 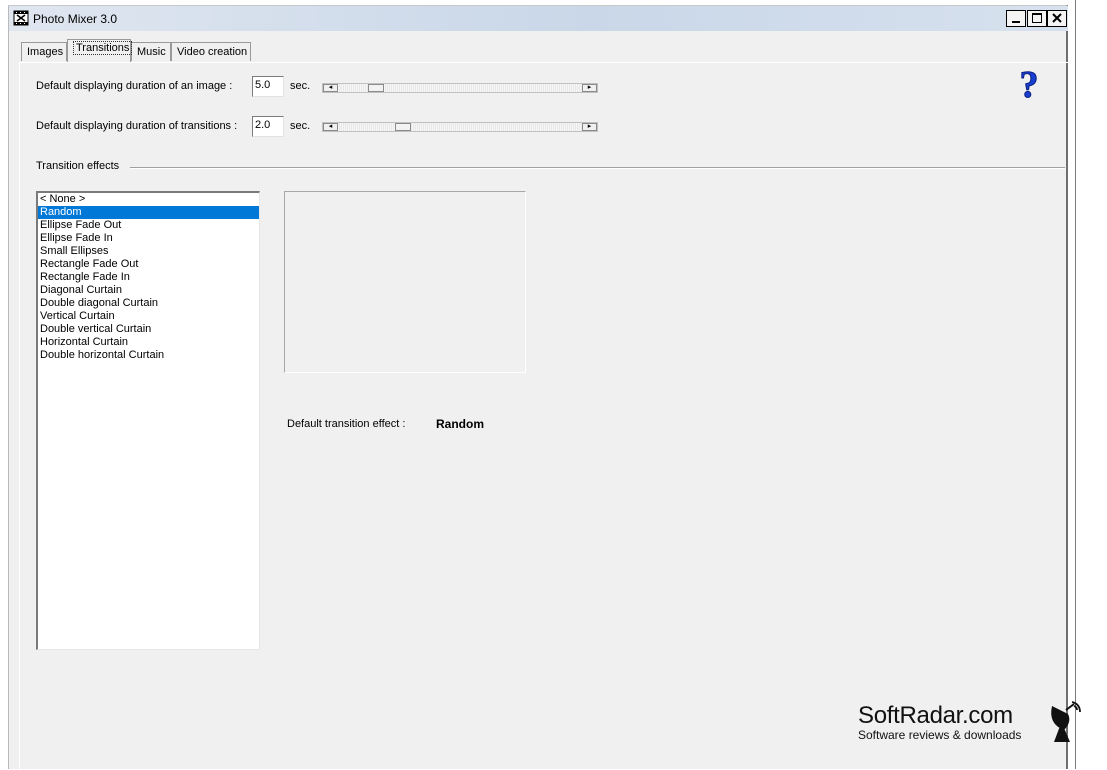 I want to click on watermark-tagline: Software reviews & downloads, so click(x=940, y=735).